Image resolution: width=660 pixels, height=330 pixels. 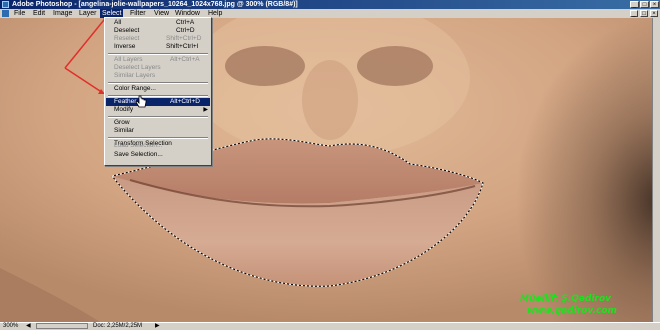 I want to click on close-window-button: ×, so click(x=654, y=4).